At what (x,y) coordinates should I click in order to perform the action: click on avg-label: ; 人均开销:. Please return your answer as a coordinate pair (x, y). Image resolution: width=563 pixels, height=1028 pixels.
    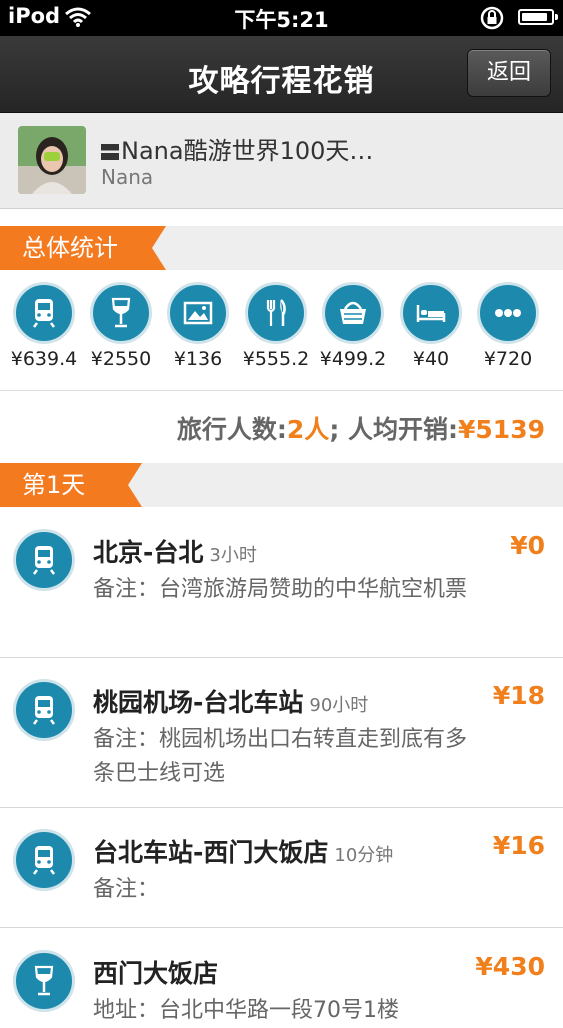
    Looking at the image, I should click on (394, 429).